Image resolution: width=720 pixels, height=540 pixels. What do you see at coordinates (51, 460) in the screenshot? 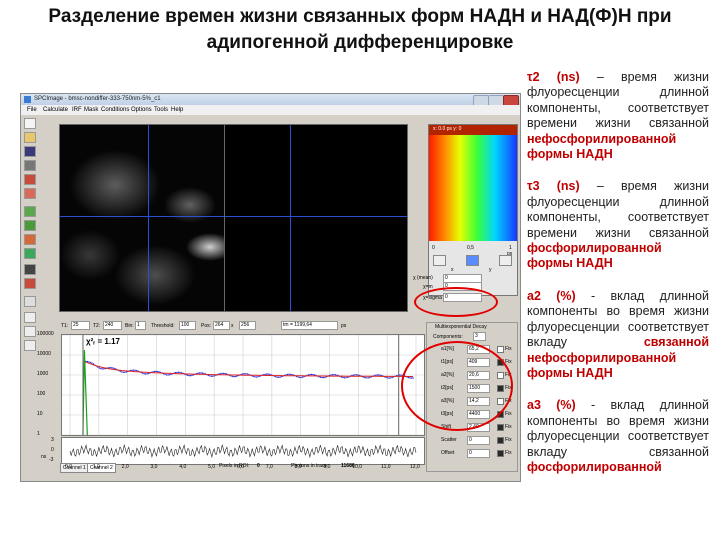
I see `resid-tick: -3` at bounding box center [51, 460].